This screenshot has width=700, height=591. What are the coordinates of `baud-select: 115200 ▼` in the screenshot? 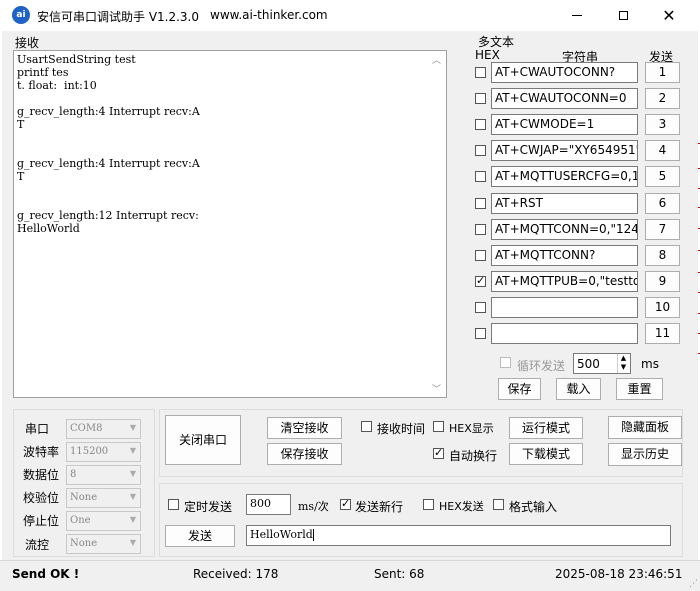 It's located at (103, 452).